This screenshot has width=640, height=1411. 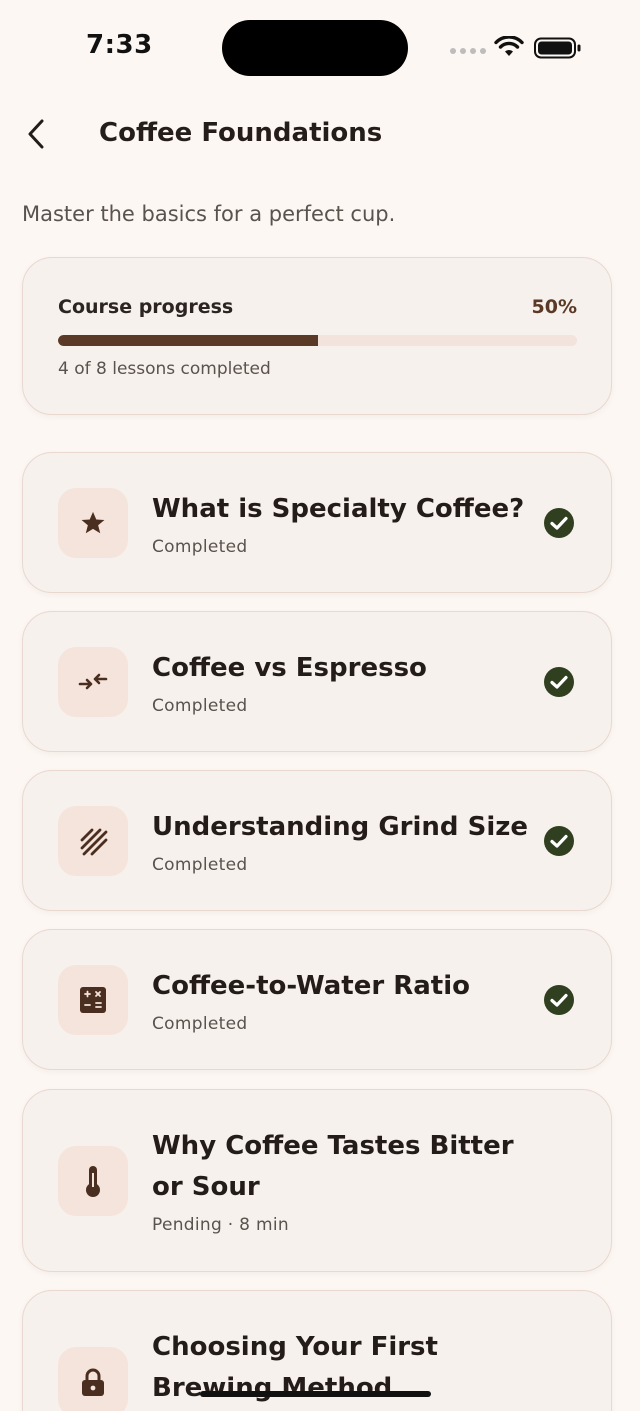 What do you see at coordinates (468, 51) in the screenshot?
I see `cellular-signal-icon` at bounding box center [468, 51].